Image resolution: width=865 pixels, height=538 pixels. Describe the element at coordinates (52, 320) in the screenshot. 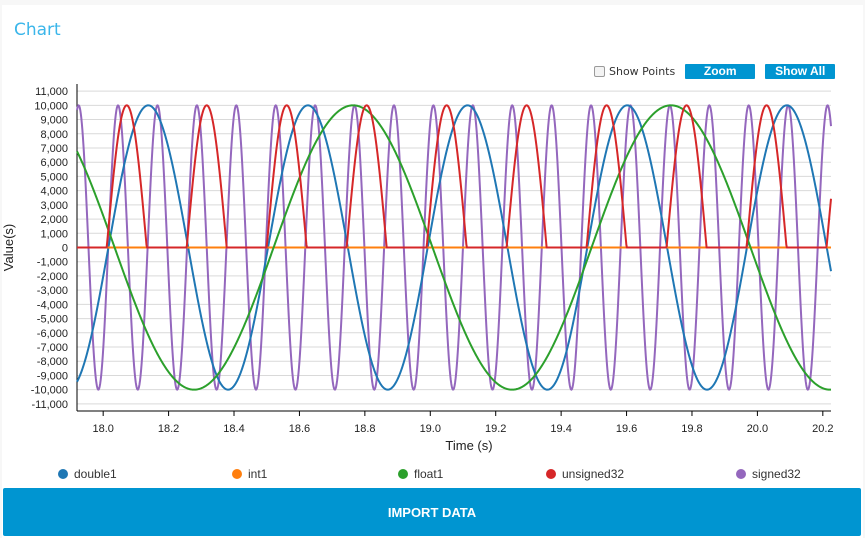

I see `y-tick-label: -5,000` at that location.